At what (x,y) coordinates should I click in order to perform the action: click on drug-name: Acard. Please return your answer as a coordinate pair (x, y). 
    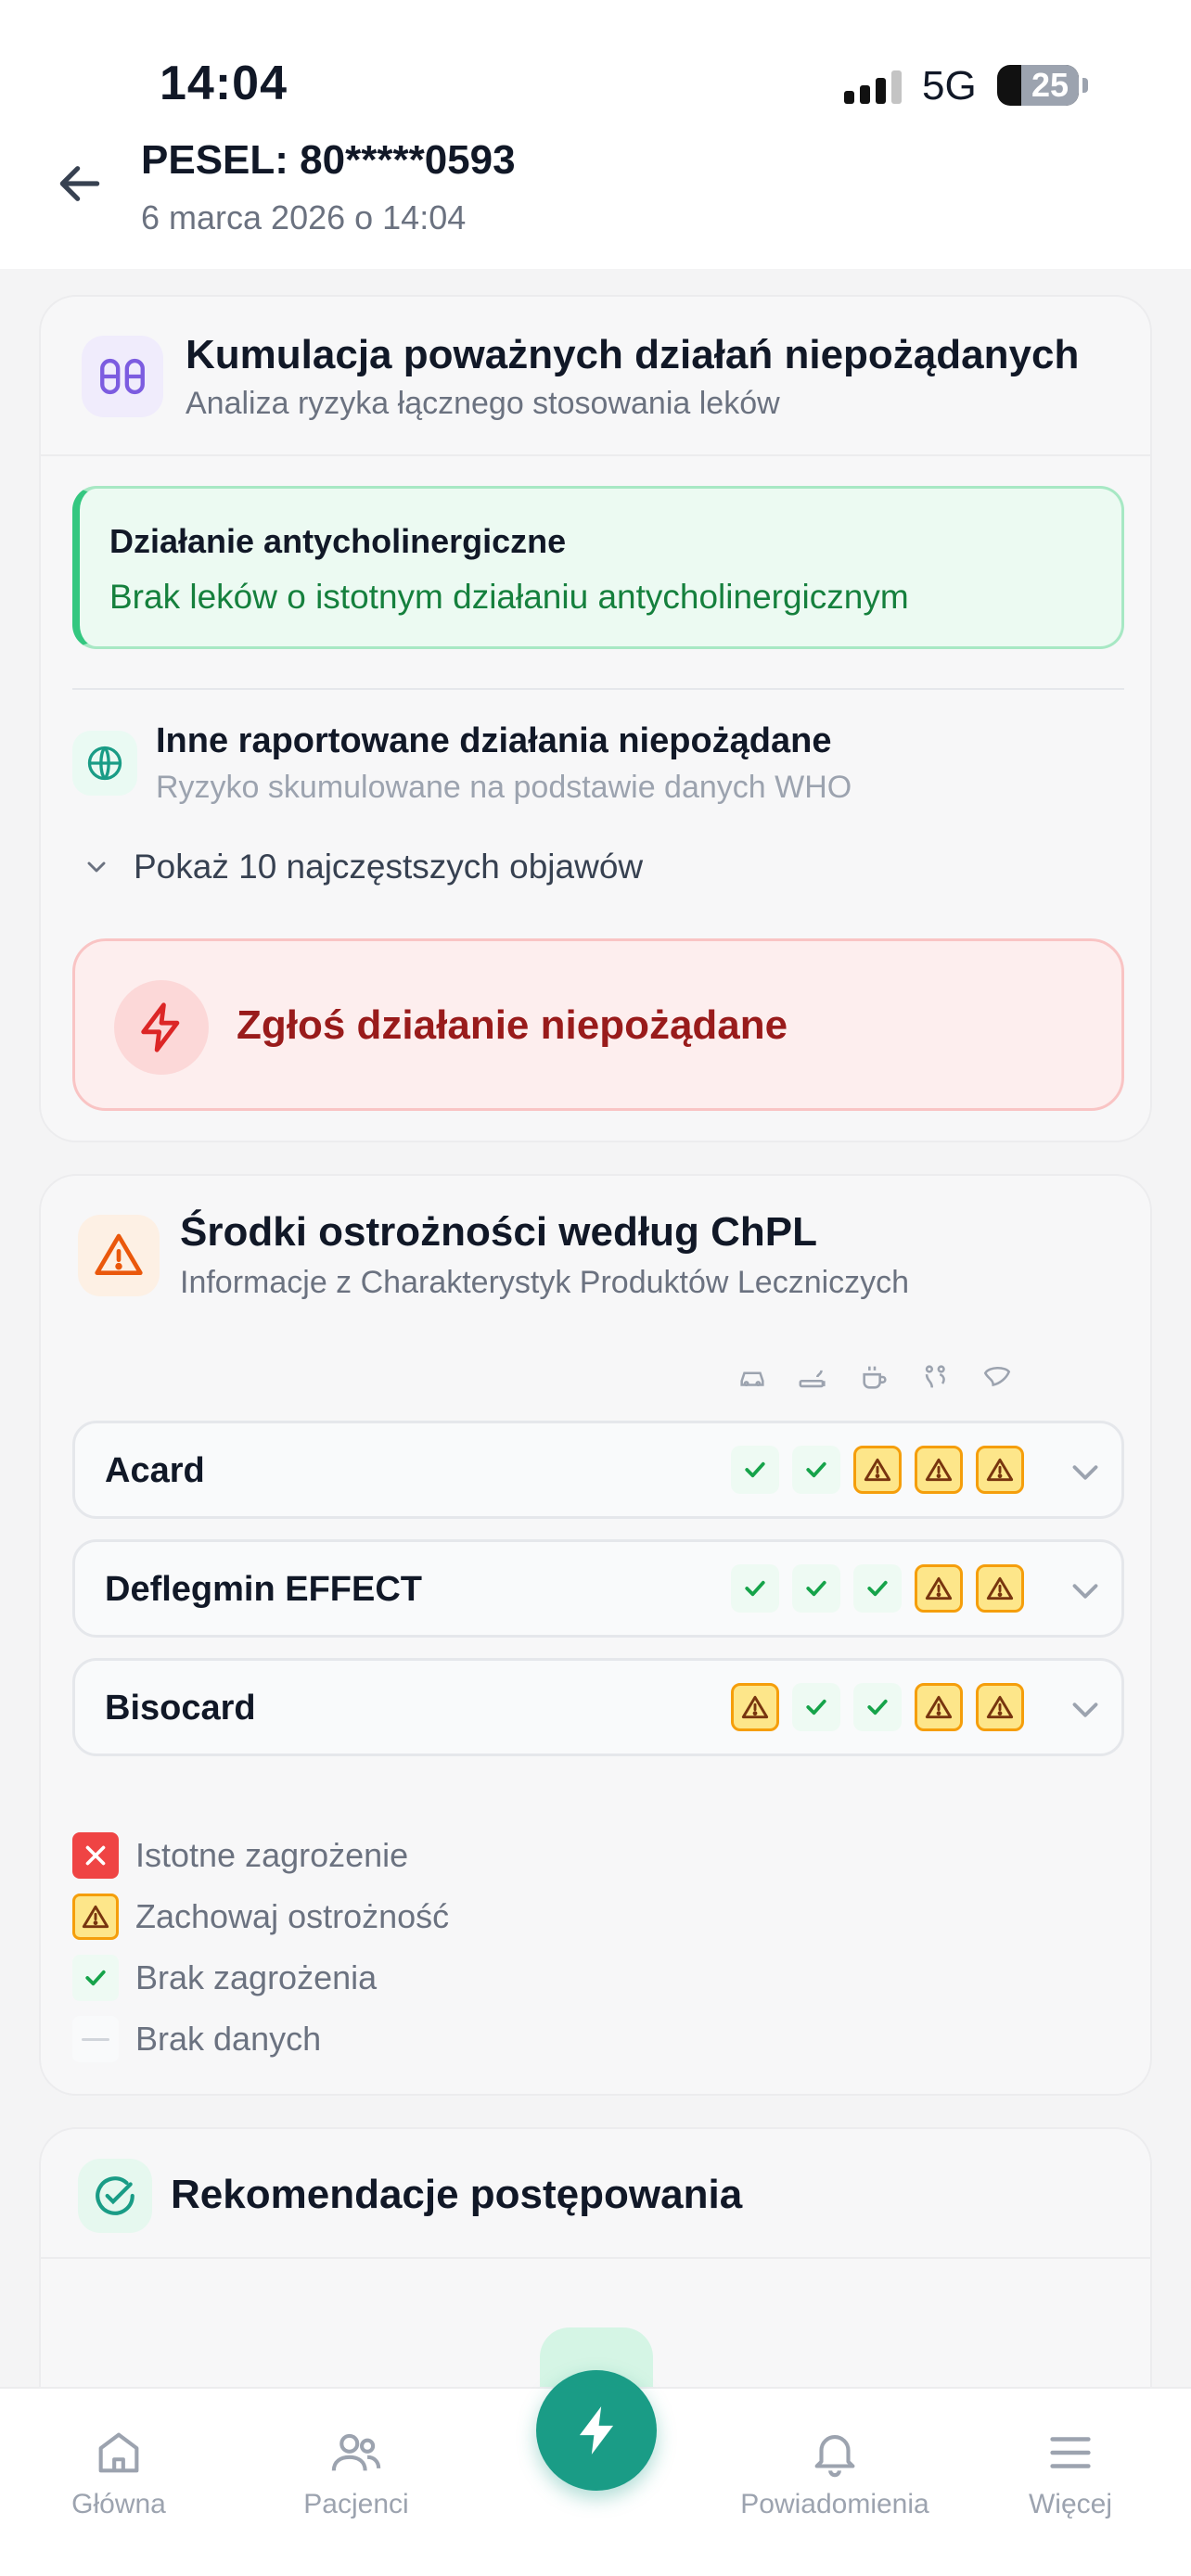
    Looking at the image, I should click on (155, 1471).